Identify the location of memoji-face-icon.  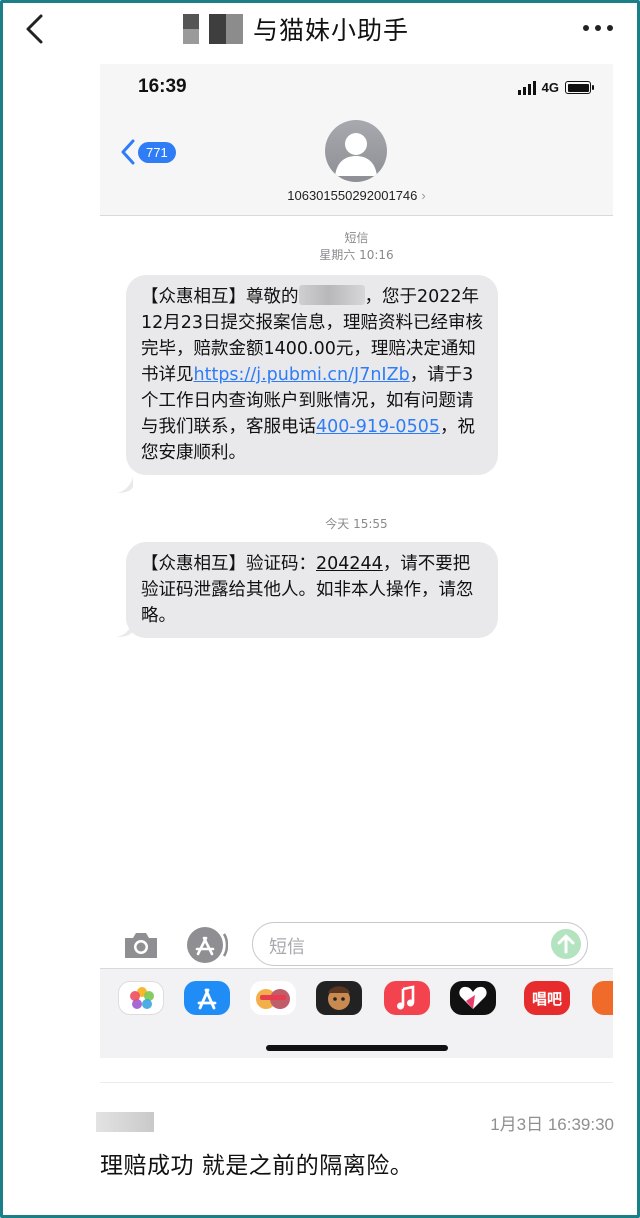
(273, 999).